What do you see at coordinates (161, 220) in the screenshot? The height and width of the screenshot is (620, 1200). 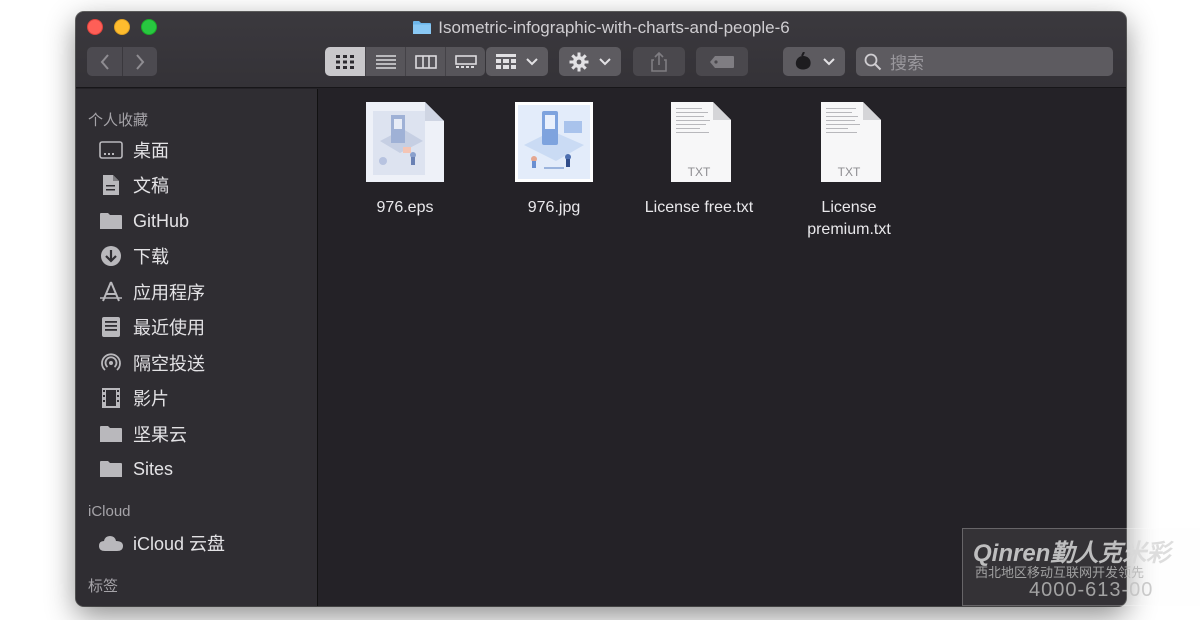 I see `sidebar-item-label: GitHub` at bounding box center [161, 220].